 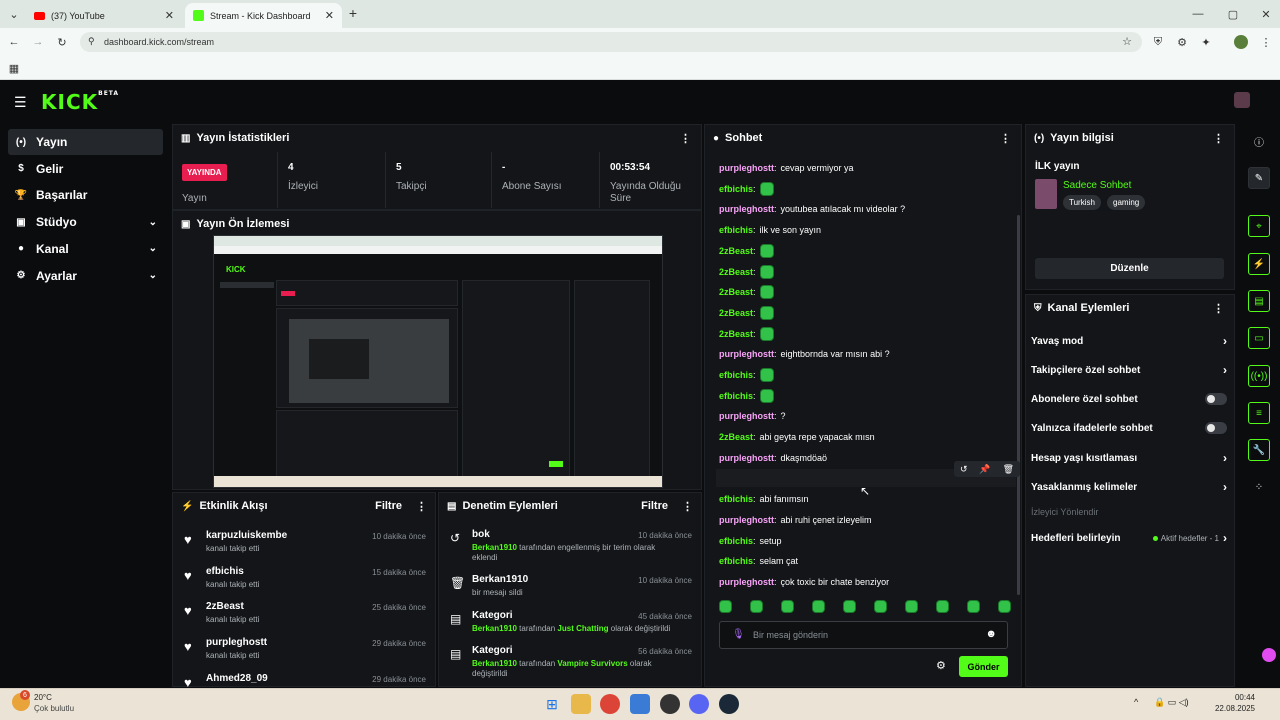 What do you see at coordinates (581, 704) in the screenshot?
I see `file-explorer-icon` at bounding box center [581, 704].